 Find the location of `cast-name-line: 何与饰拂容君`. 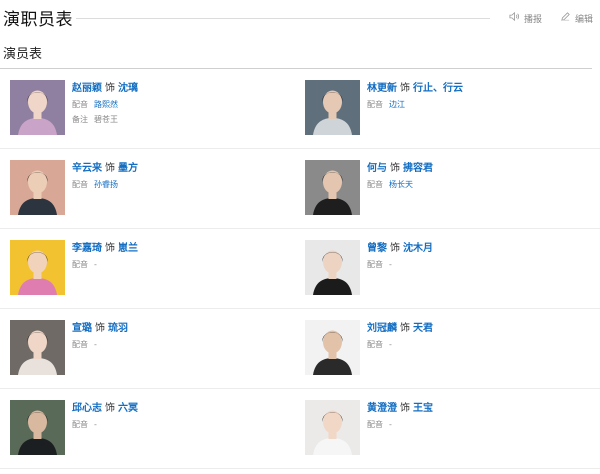

cast-name-line: 何与饰拂容君 is located at coordinates (477, 169).